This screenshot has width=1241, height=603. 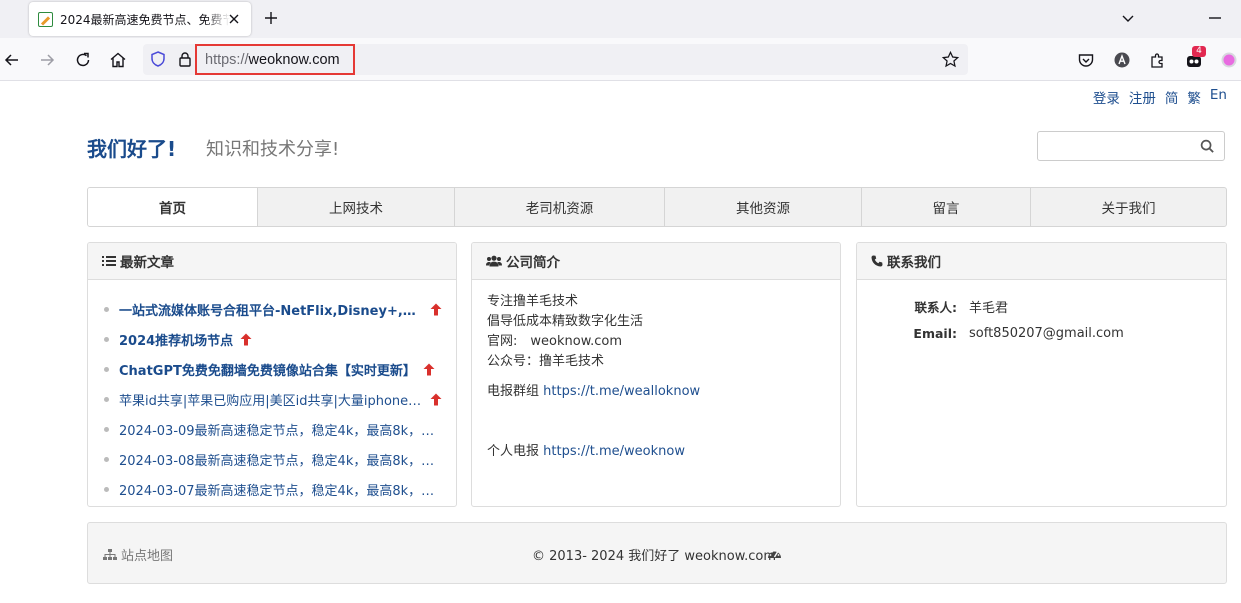 What do you see at coordinates (1128, 207) in the screenshot?
I see `nav-about-us: 关于我们` at bounding box center [1128, 207].